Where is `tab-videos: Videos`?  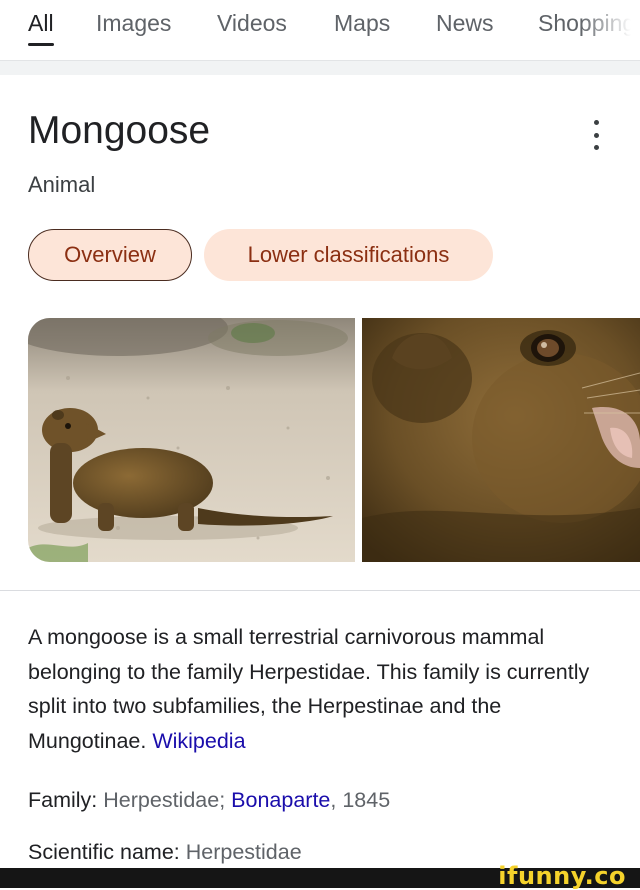 tab-videos: Videos is located at coordinates (252, 23).